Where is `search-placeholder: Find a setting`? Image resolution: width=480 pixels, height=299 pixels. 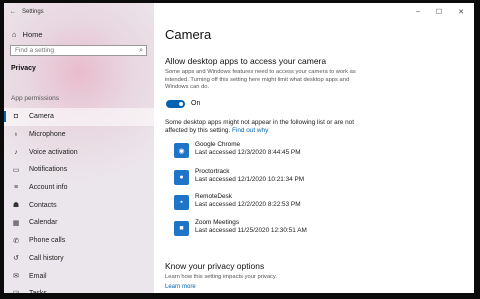
search-placeholder: Find a setting is located at coordinates (35, 50).